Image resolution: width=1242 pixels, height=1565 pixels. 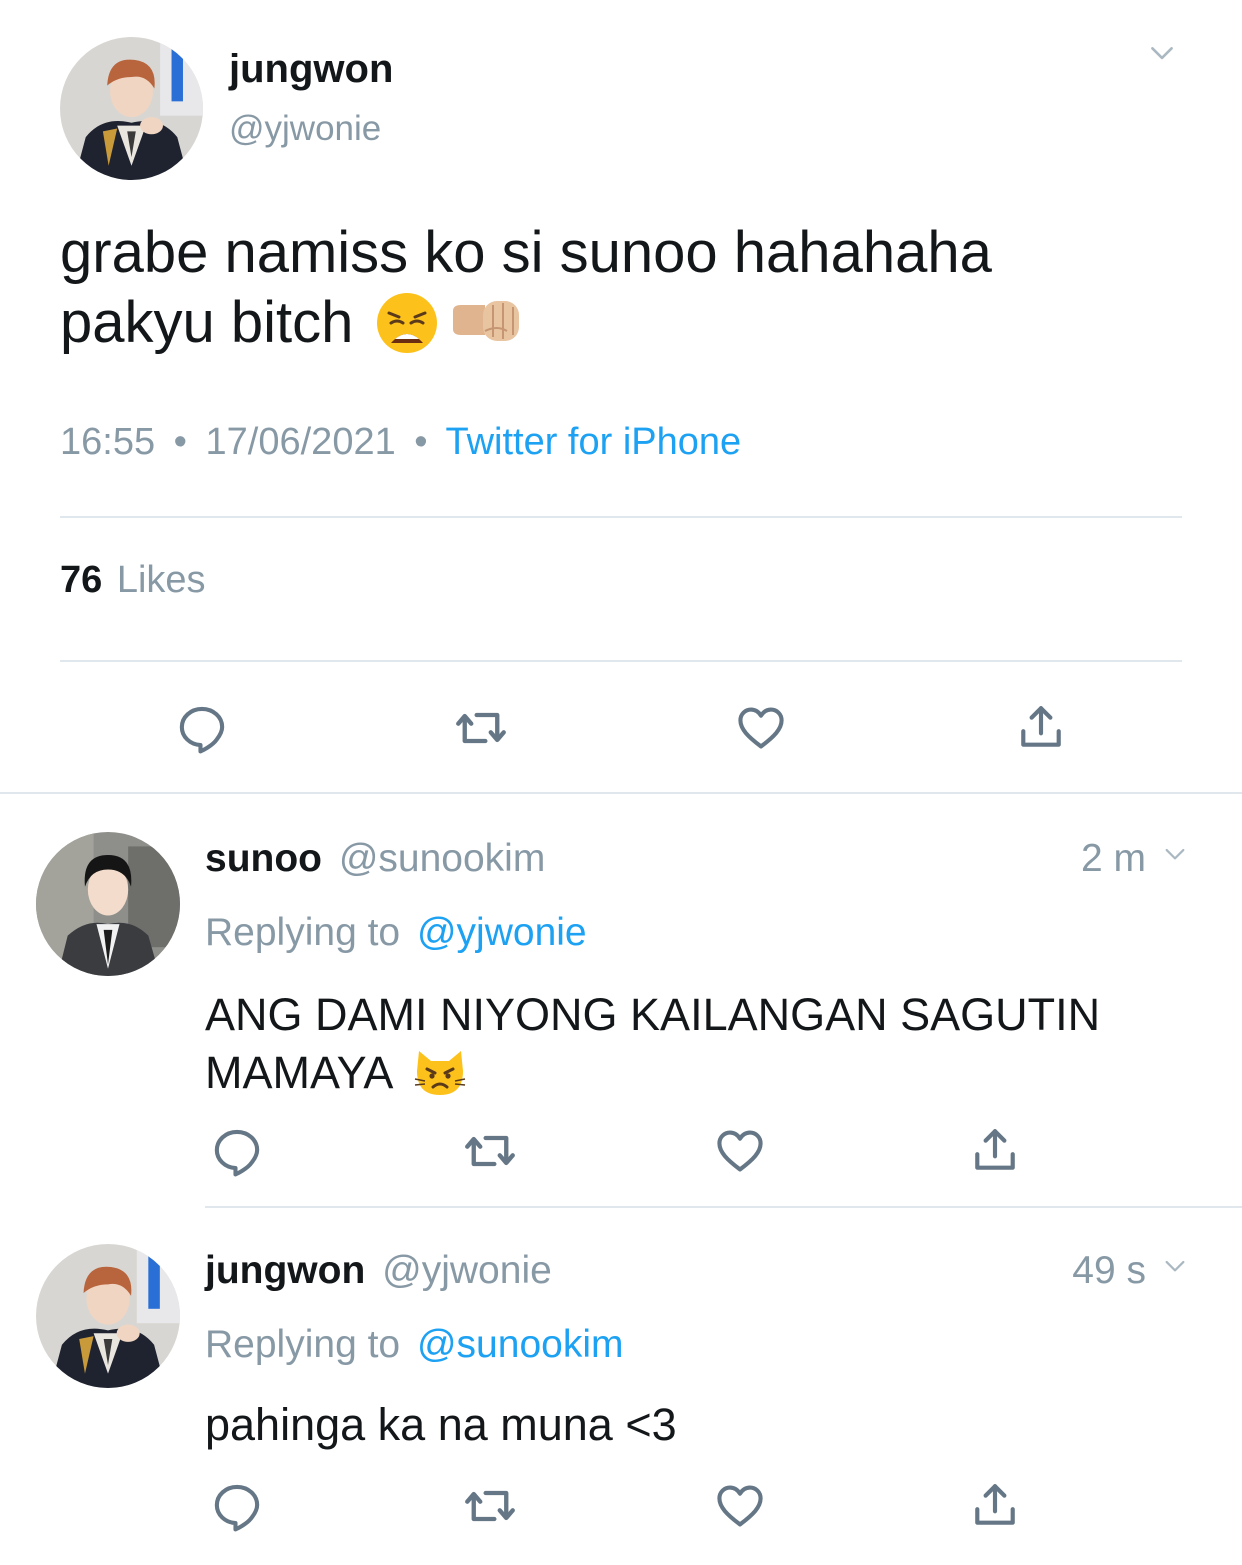 What do you see at coordinates (299, 1072) in the screenshot?
I see `reply-text-line: MAMAYA` at bounding box center [299, 1072].